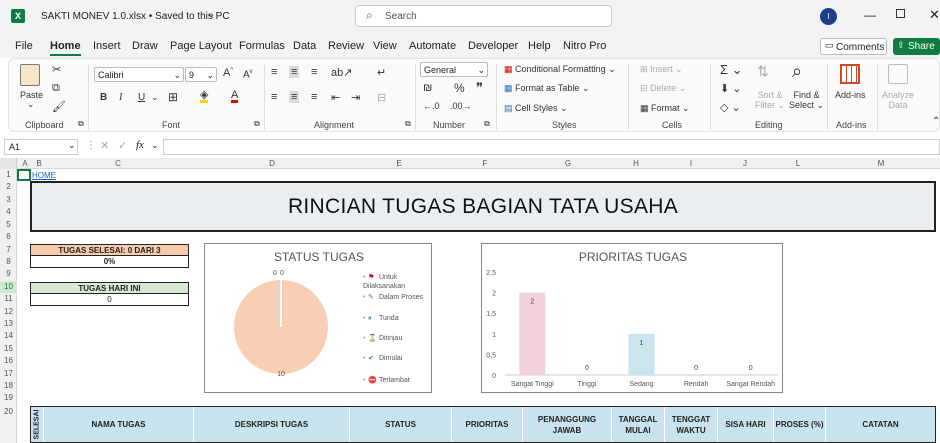 The height and width of the screenshot is (443, 940). I want to click on paste-icon, so click(30, 75).